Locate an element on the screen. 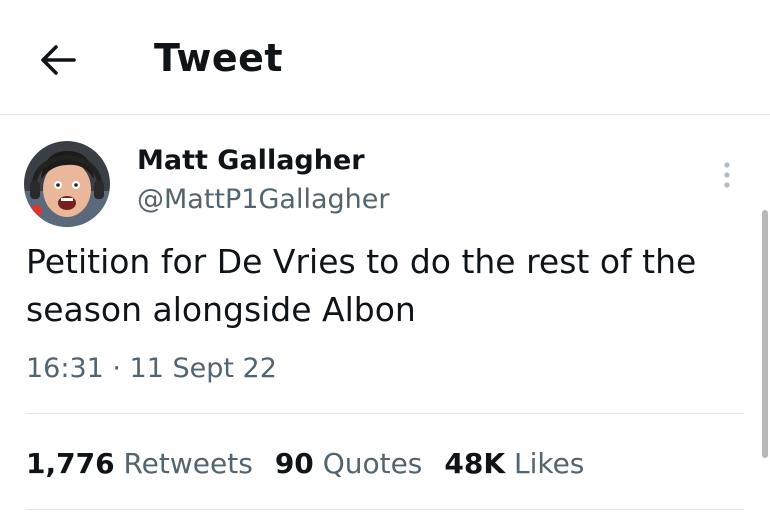 This screenshot has height=515, width=770. page-title: Tweet is located at coordinates (219, 58).